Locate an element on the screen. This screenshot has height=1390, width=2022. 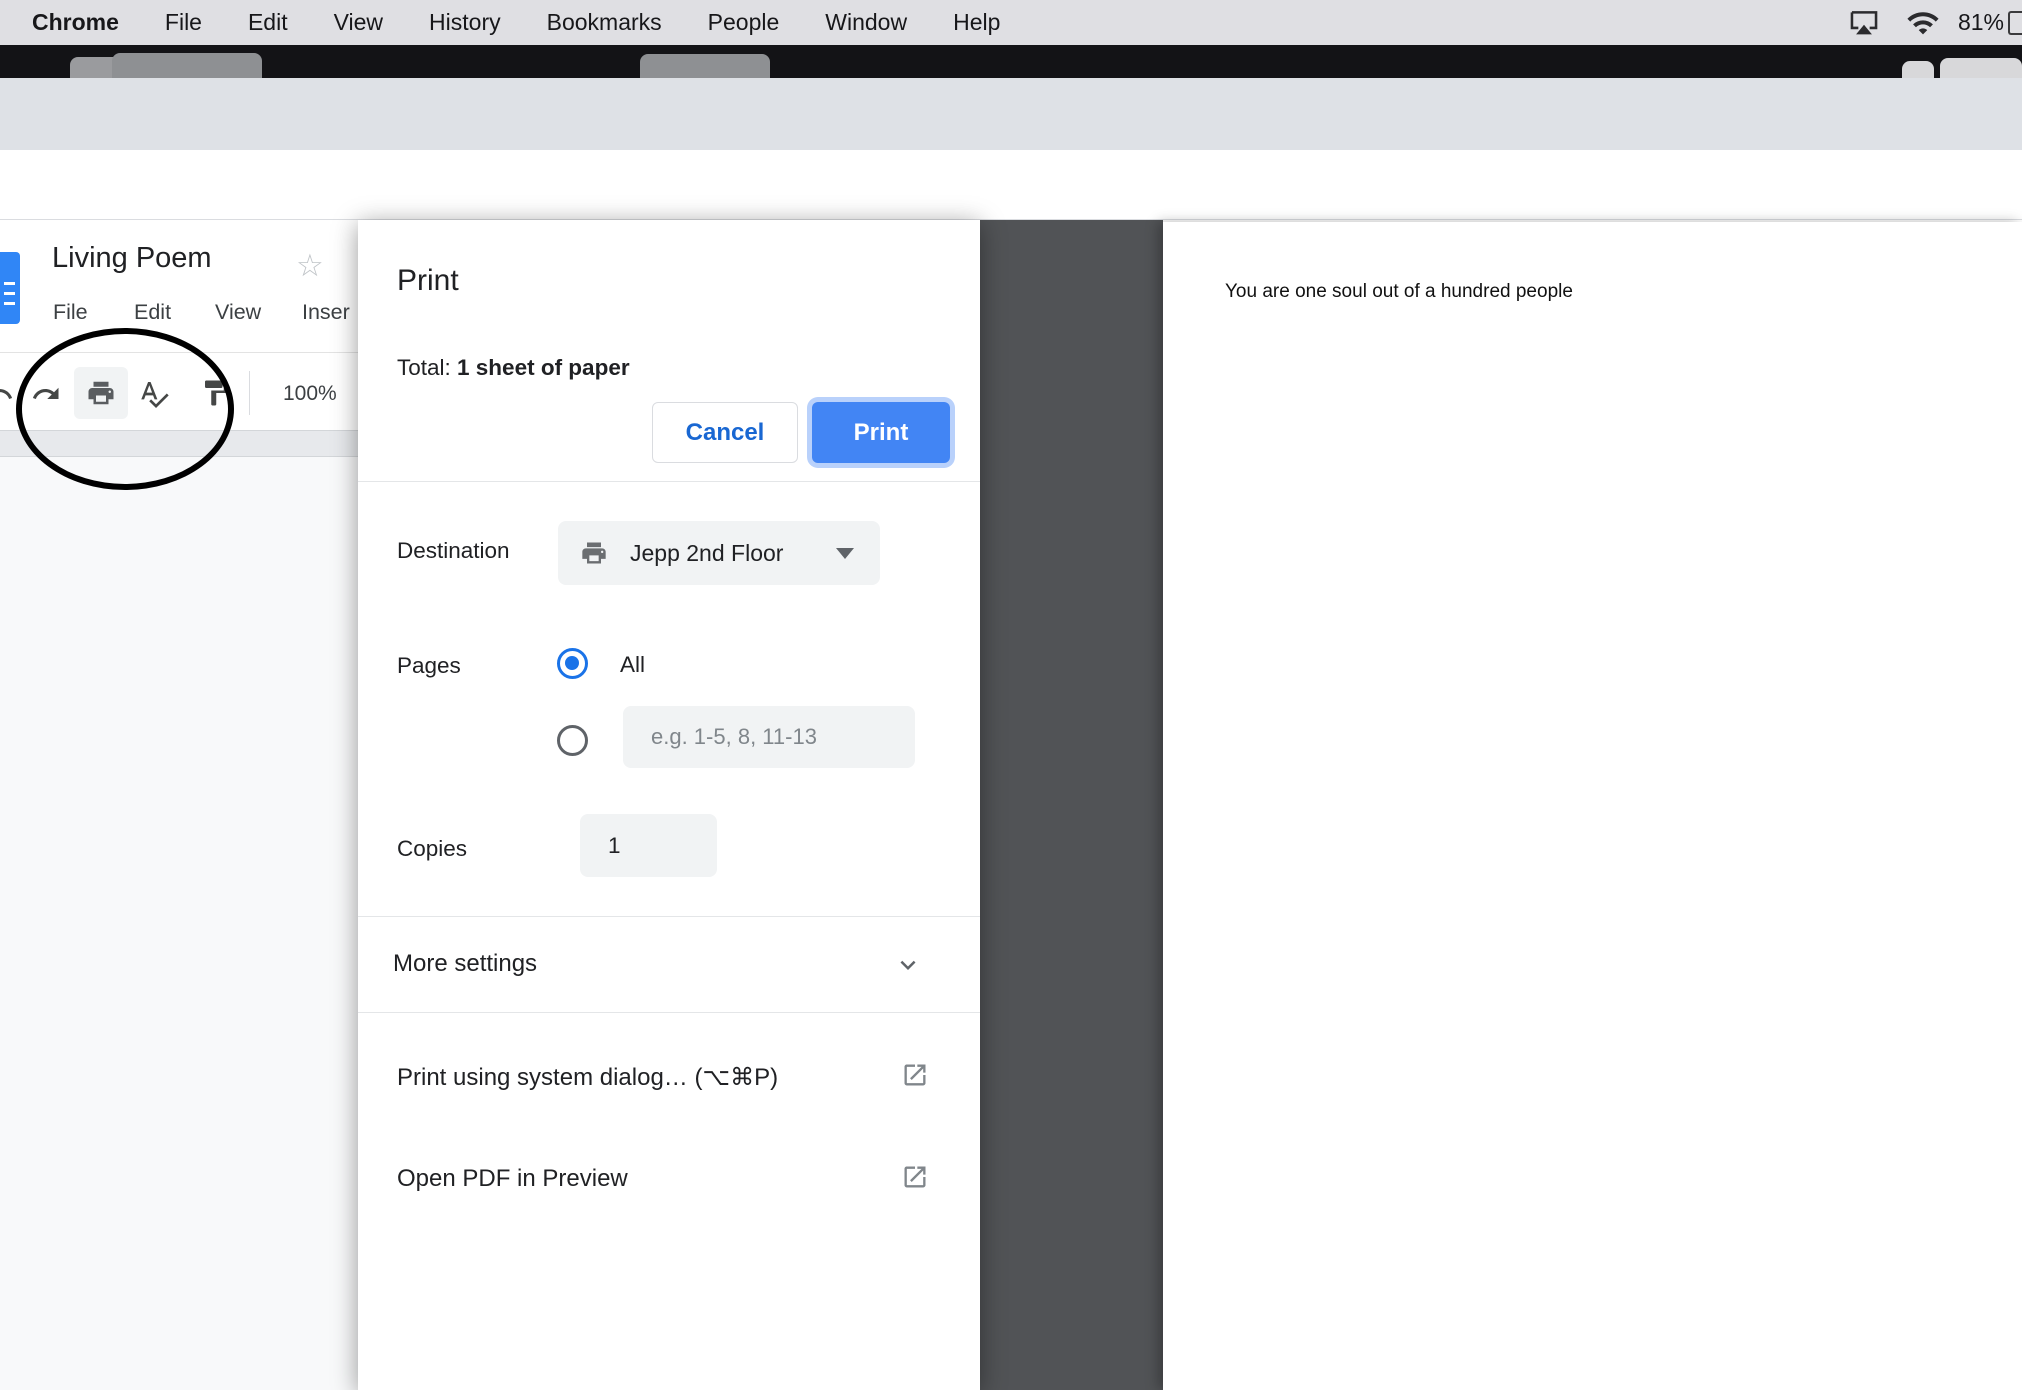
menubar-app-chrome: Chrome is located at coordinates (75, 22).